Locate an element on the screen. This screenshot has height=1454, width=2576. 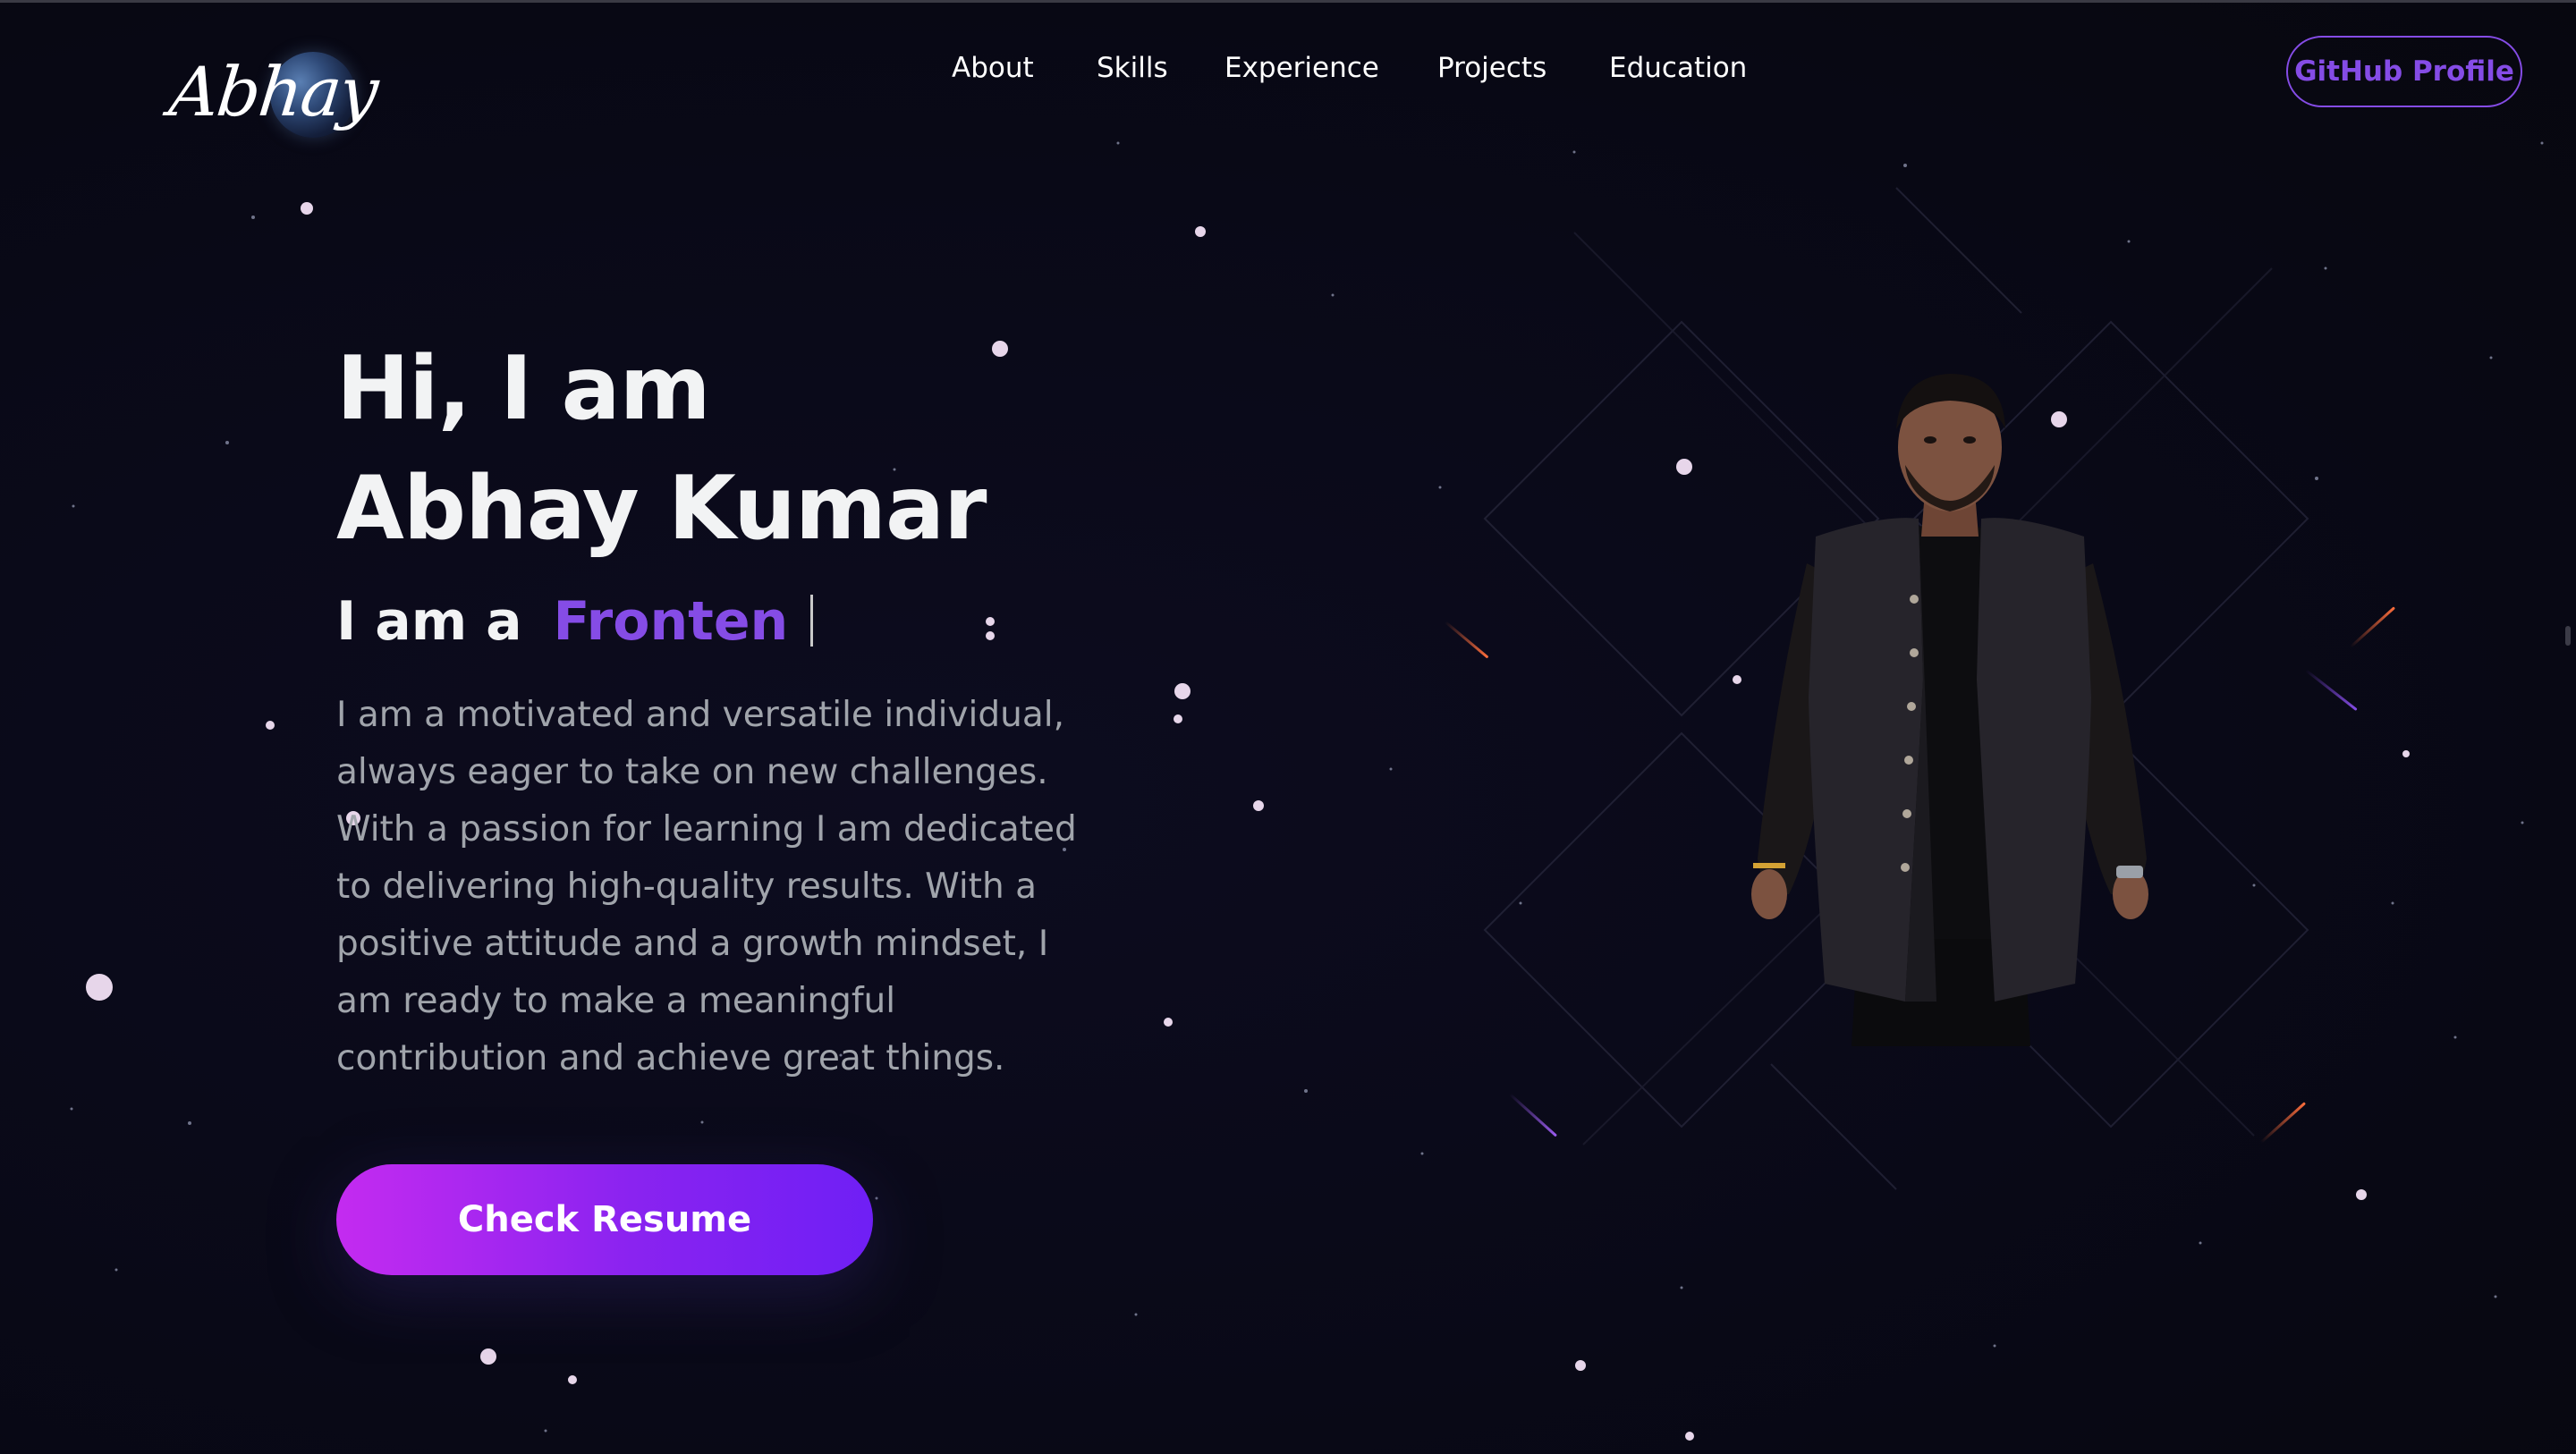
logo: Abhay is located at coordinates (275, 100).